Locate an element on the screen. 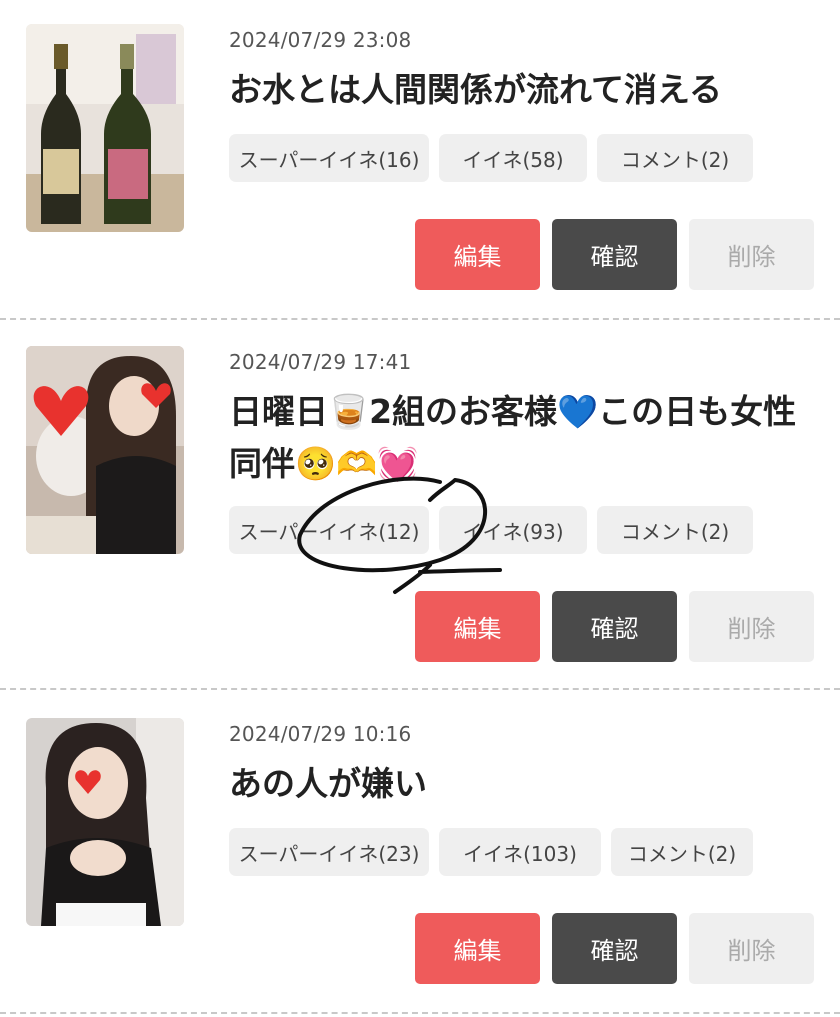  like-chip: イイネ(93) is located at coordinates (513, 530).